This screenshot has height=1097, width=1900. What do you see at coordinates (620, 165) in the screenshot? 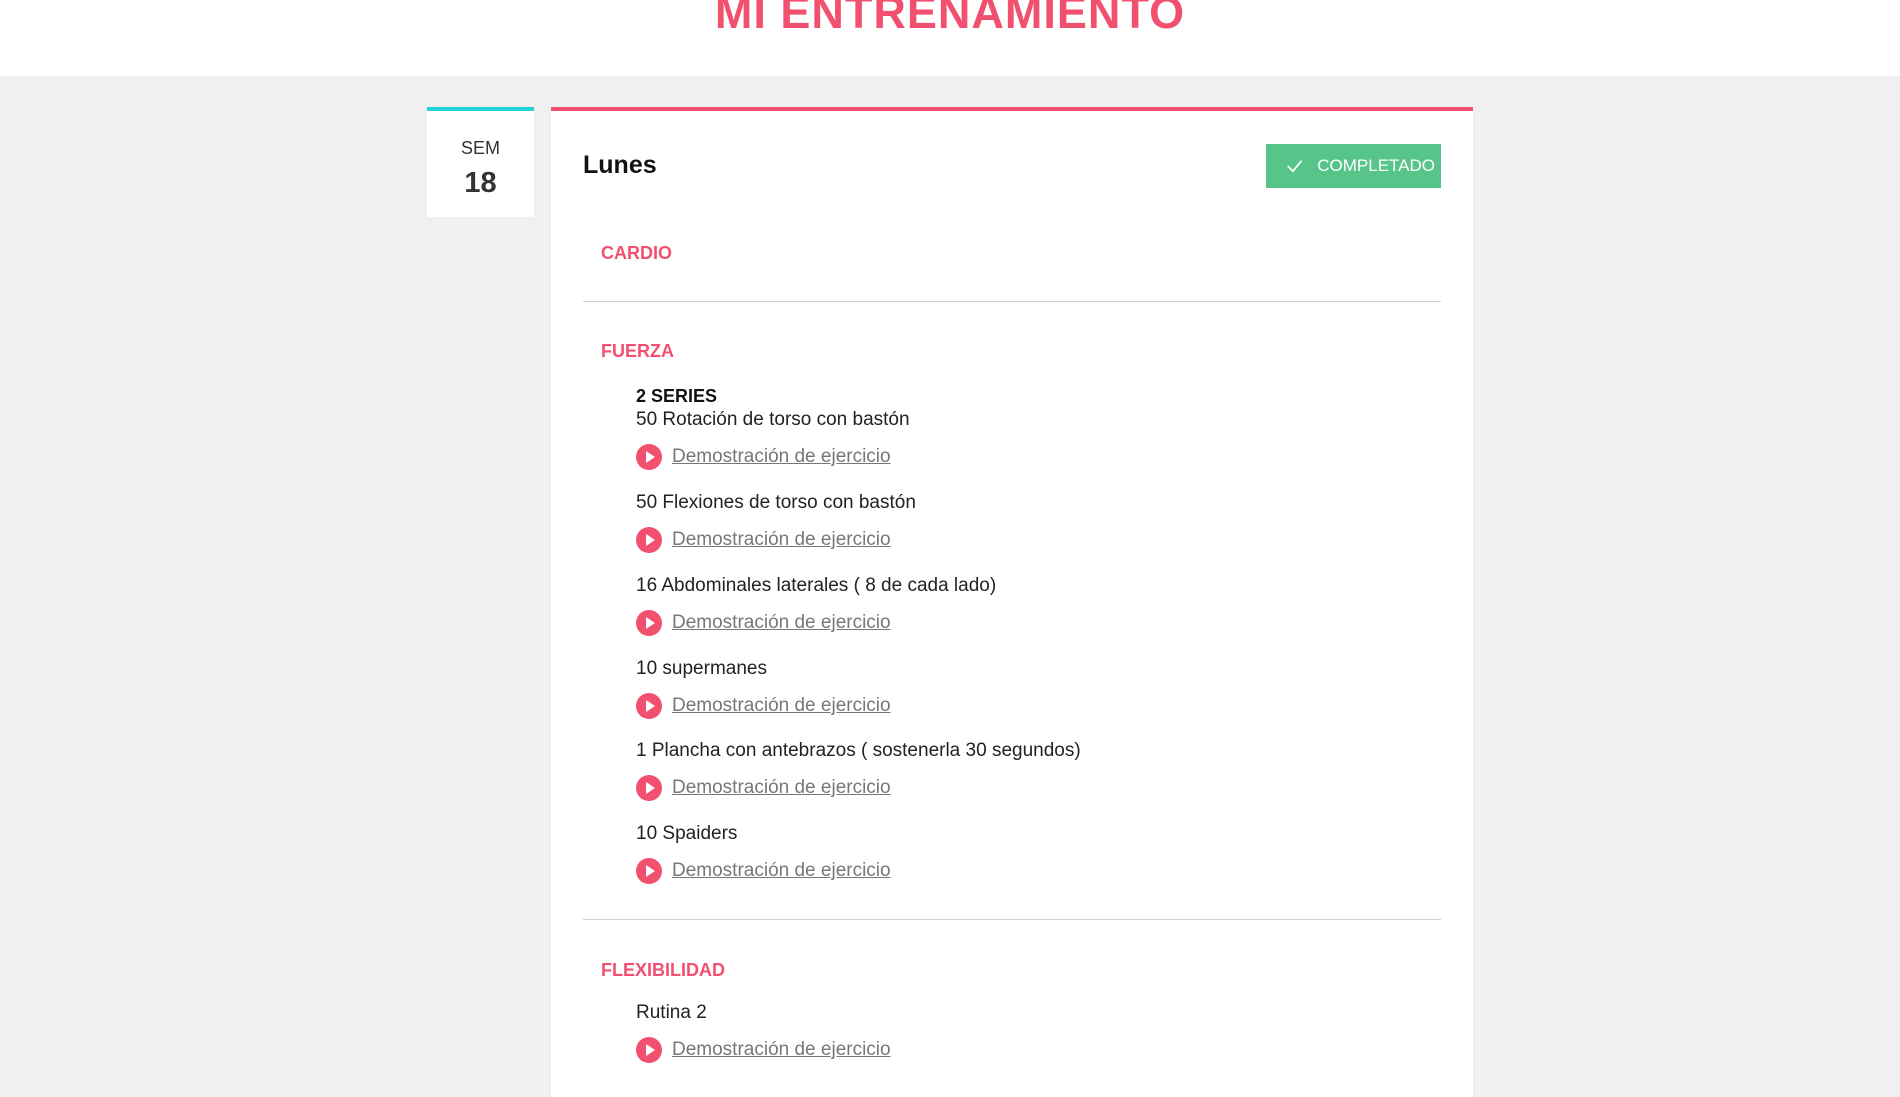
I see `day-title: Lunes` at bounding box center [620, 165].